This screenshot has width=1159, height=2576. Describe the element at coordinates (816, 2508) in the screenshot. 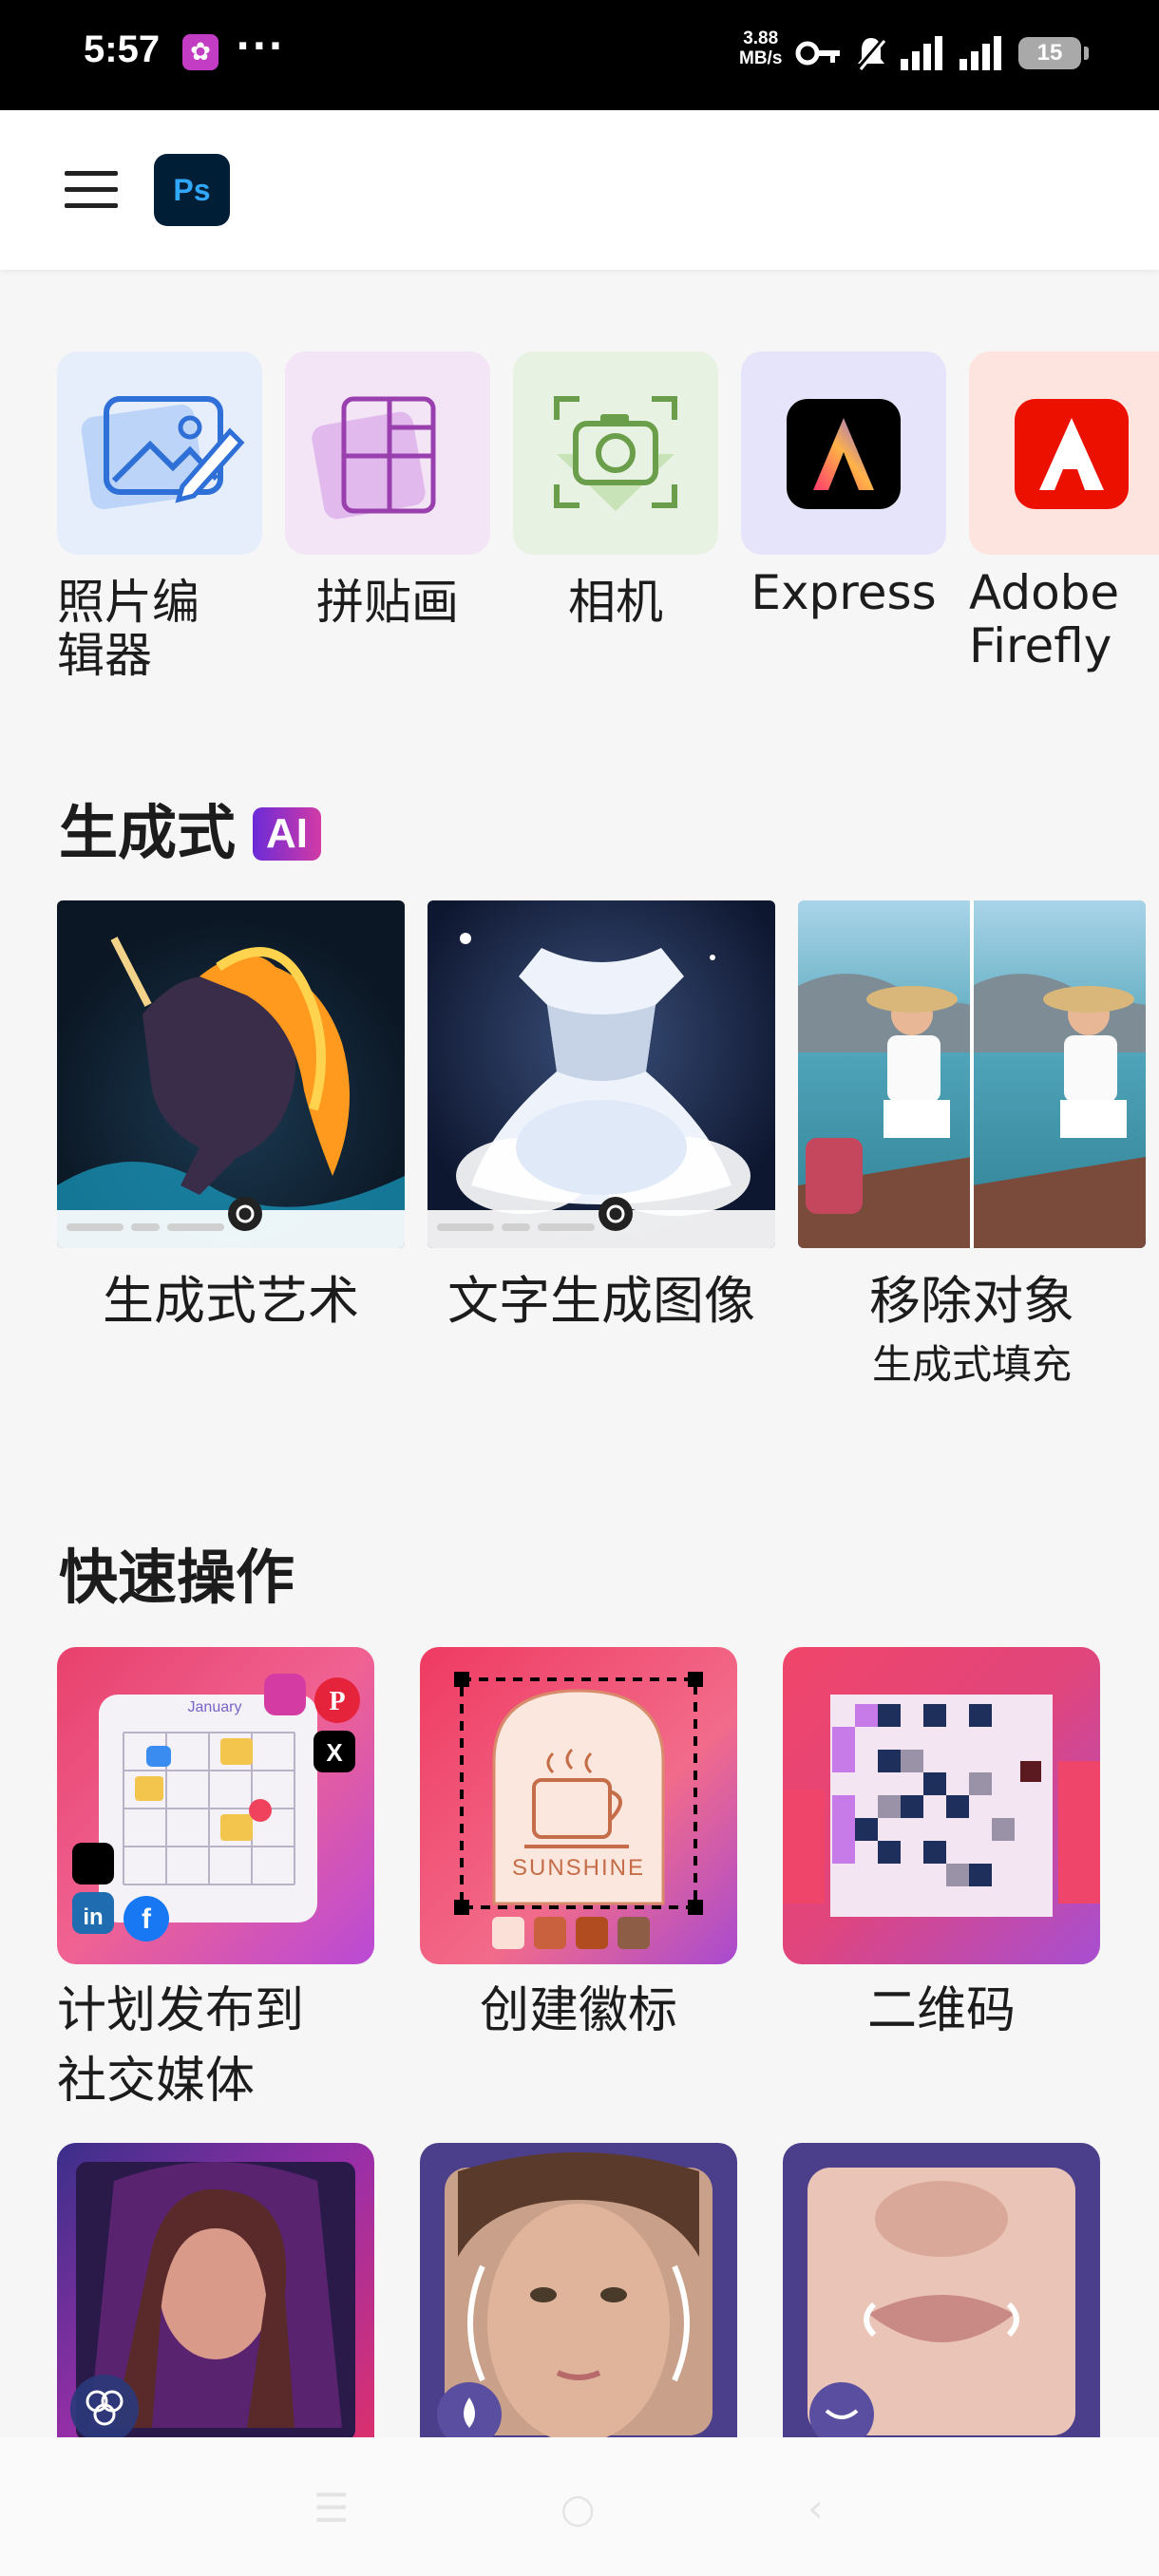

I see `back-nav-icon: ‹` at that location.